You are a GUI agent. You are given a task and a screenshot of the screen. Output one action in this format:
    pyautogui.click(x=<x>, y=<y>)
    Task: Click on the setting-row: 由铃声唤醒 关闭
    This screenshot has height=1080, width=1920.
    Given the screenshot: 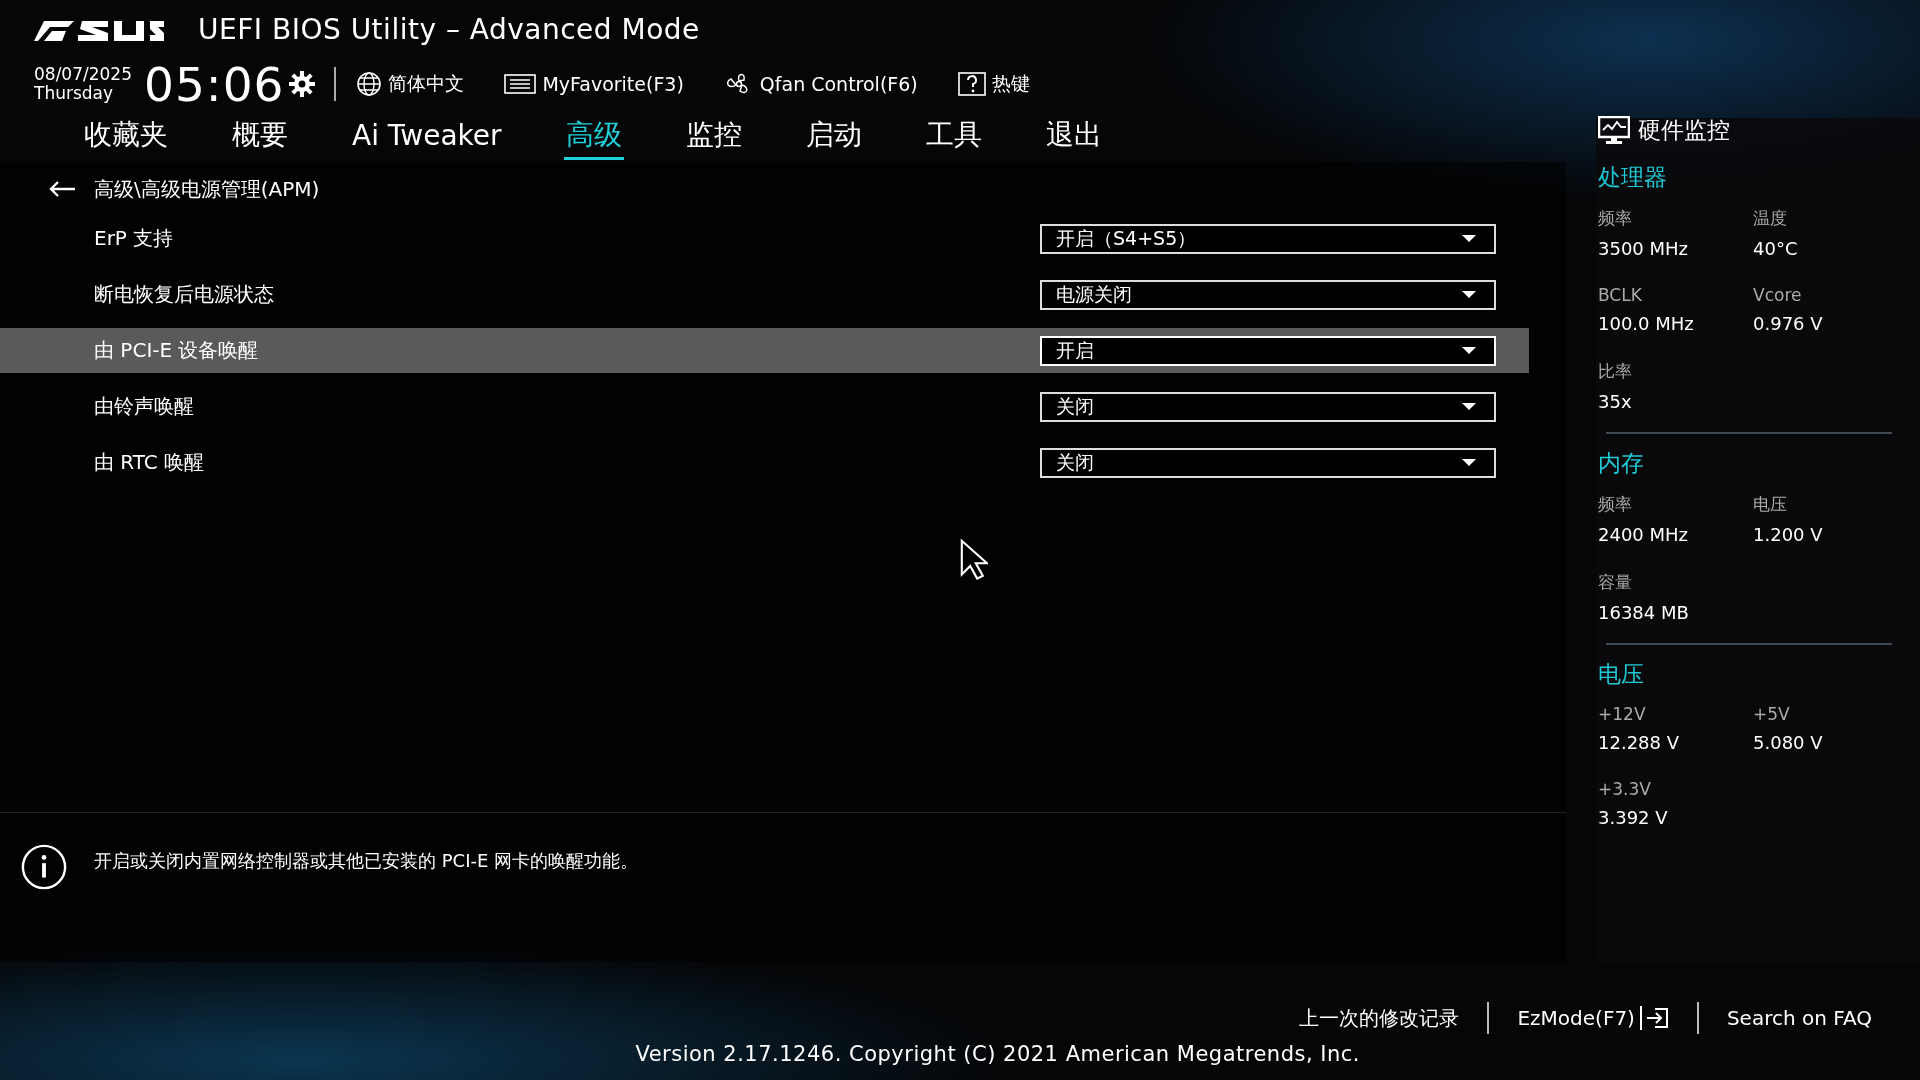 What is the action you would take?
    pyautogui.click(x=764, y=406)
    